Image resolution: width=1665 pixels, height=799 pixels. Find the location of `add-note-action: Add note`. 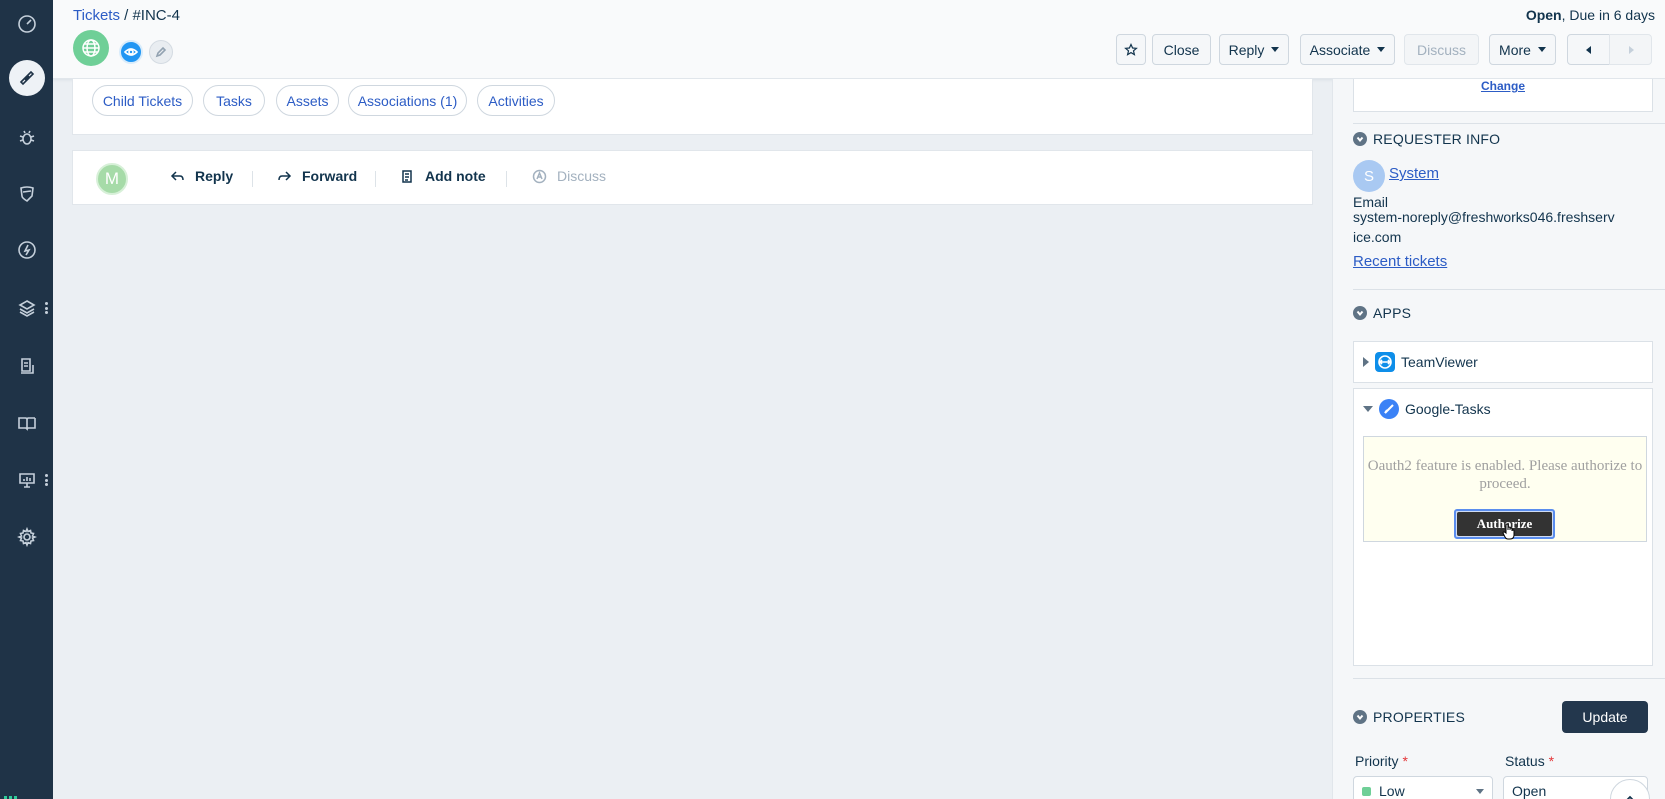

add-note-action: Add note is located at coordinates (443, 176).